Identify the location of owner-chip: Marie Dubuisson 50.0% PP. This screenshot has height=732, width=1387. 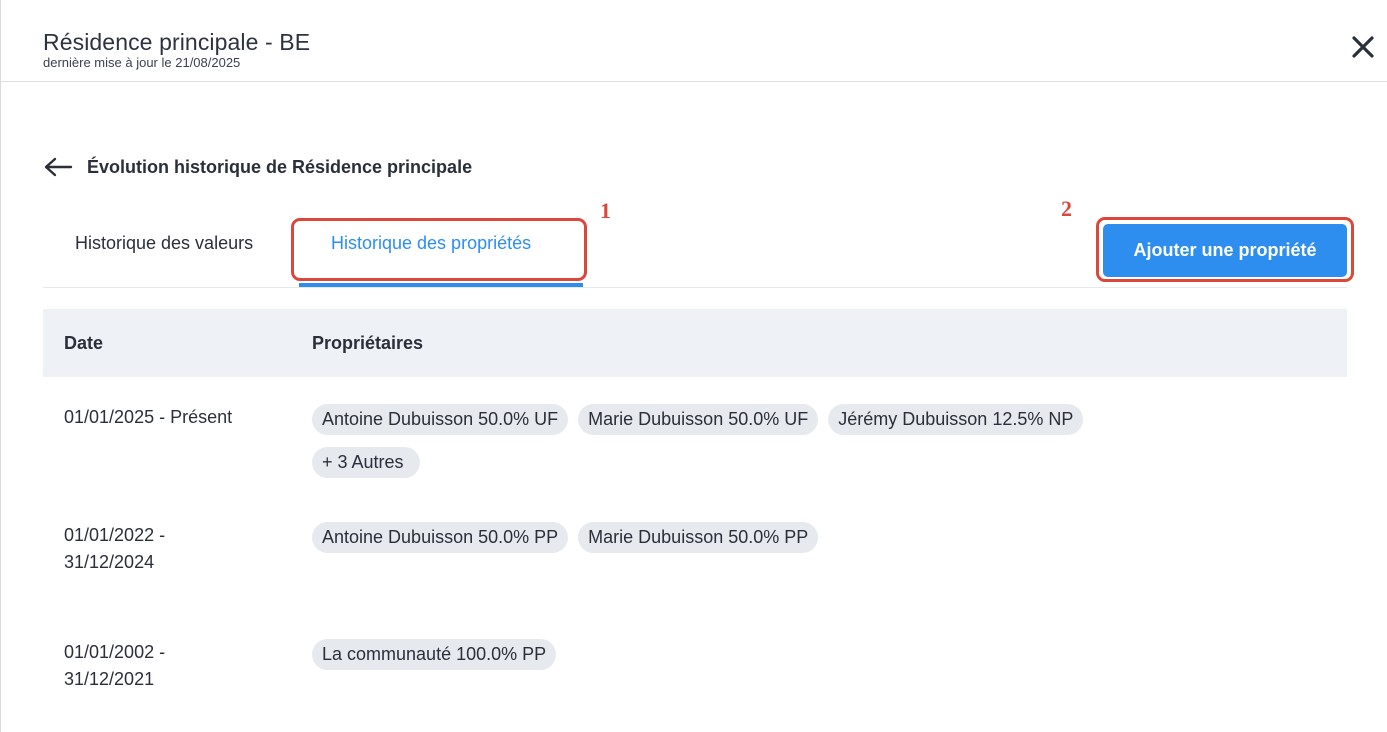
(698, 537).